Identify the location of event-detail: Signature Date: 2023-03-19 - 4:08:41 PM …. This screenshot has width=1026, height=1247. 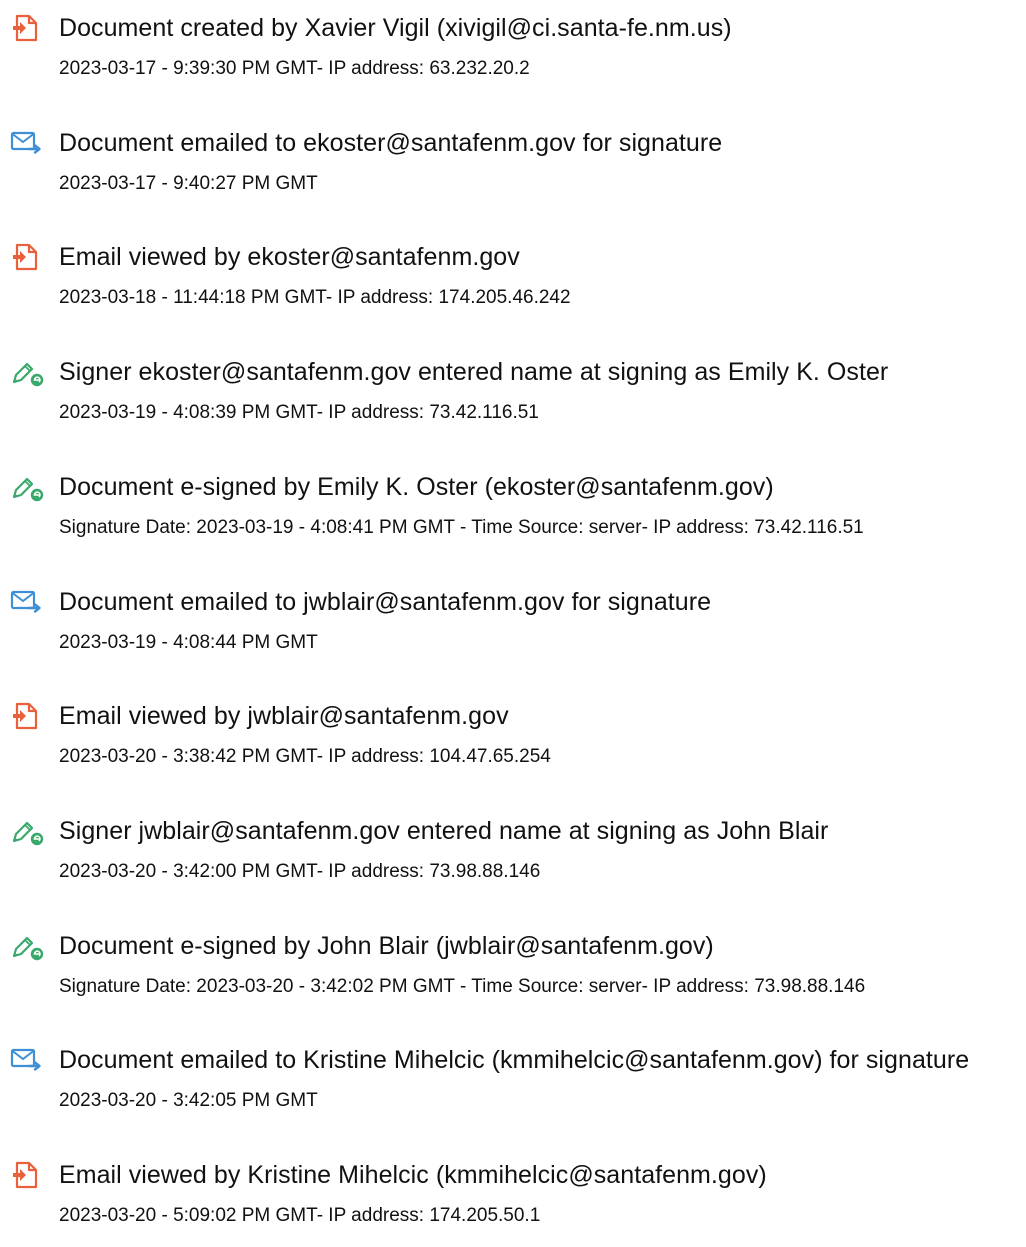
(461, 527).